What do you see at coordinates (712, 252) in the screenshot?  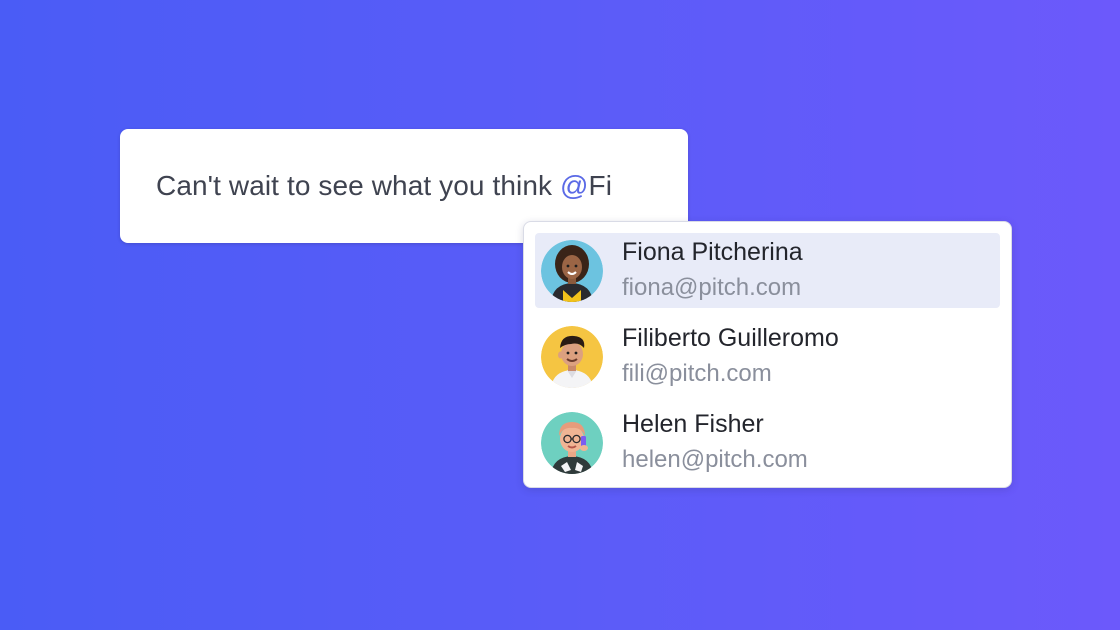 I see `mention-option-name: Fiona Pitcherina` at bounding box center [712, 252].